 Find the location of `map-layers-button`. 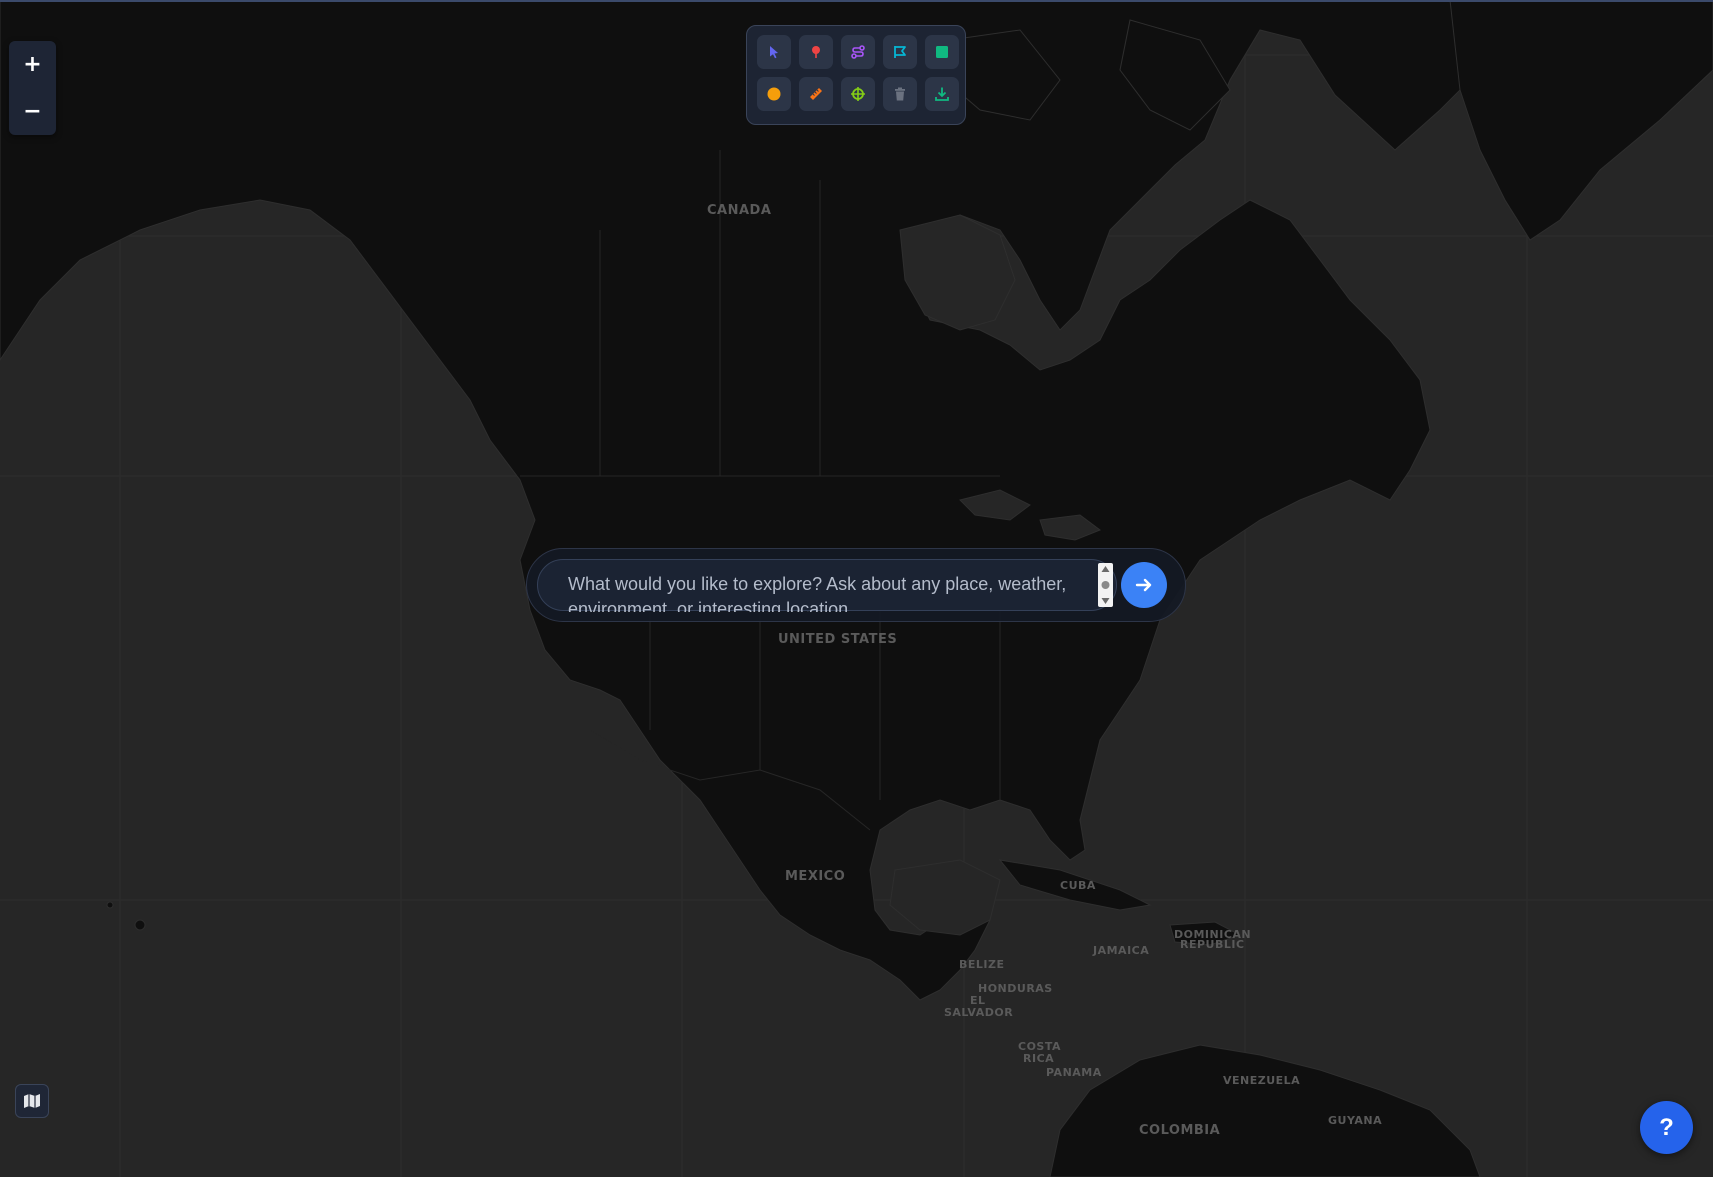

map-layers-button is located at coordinates (32, 1101).